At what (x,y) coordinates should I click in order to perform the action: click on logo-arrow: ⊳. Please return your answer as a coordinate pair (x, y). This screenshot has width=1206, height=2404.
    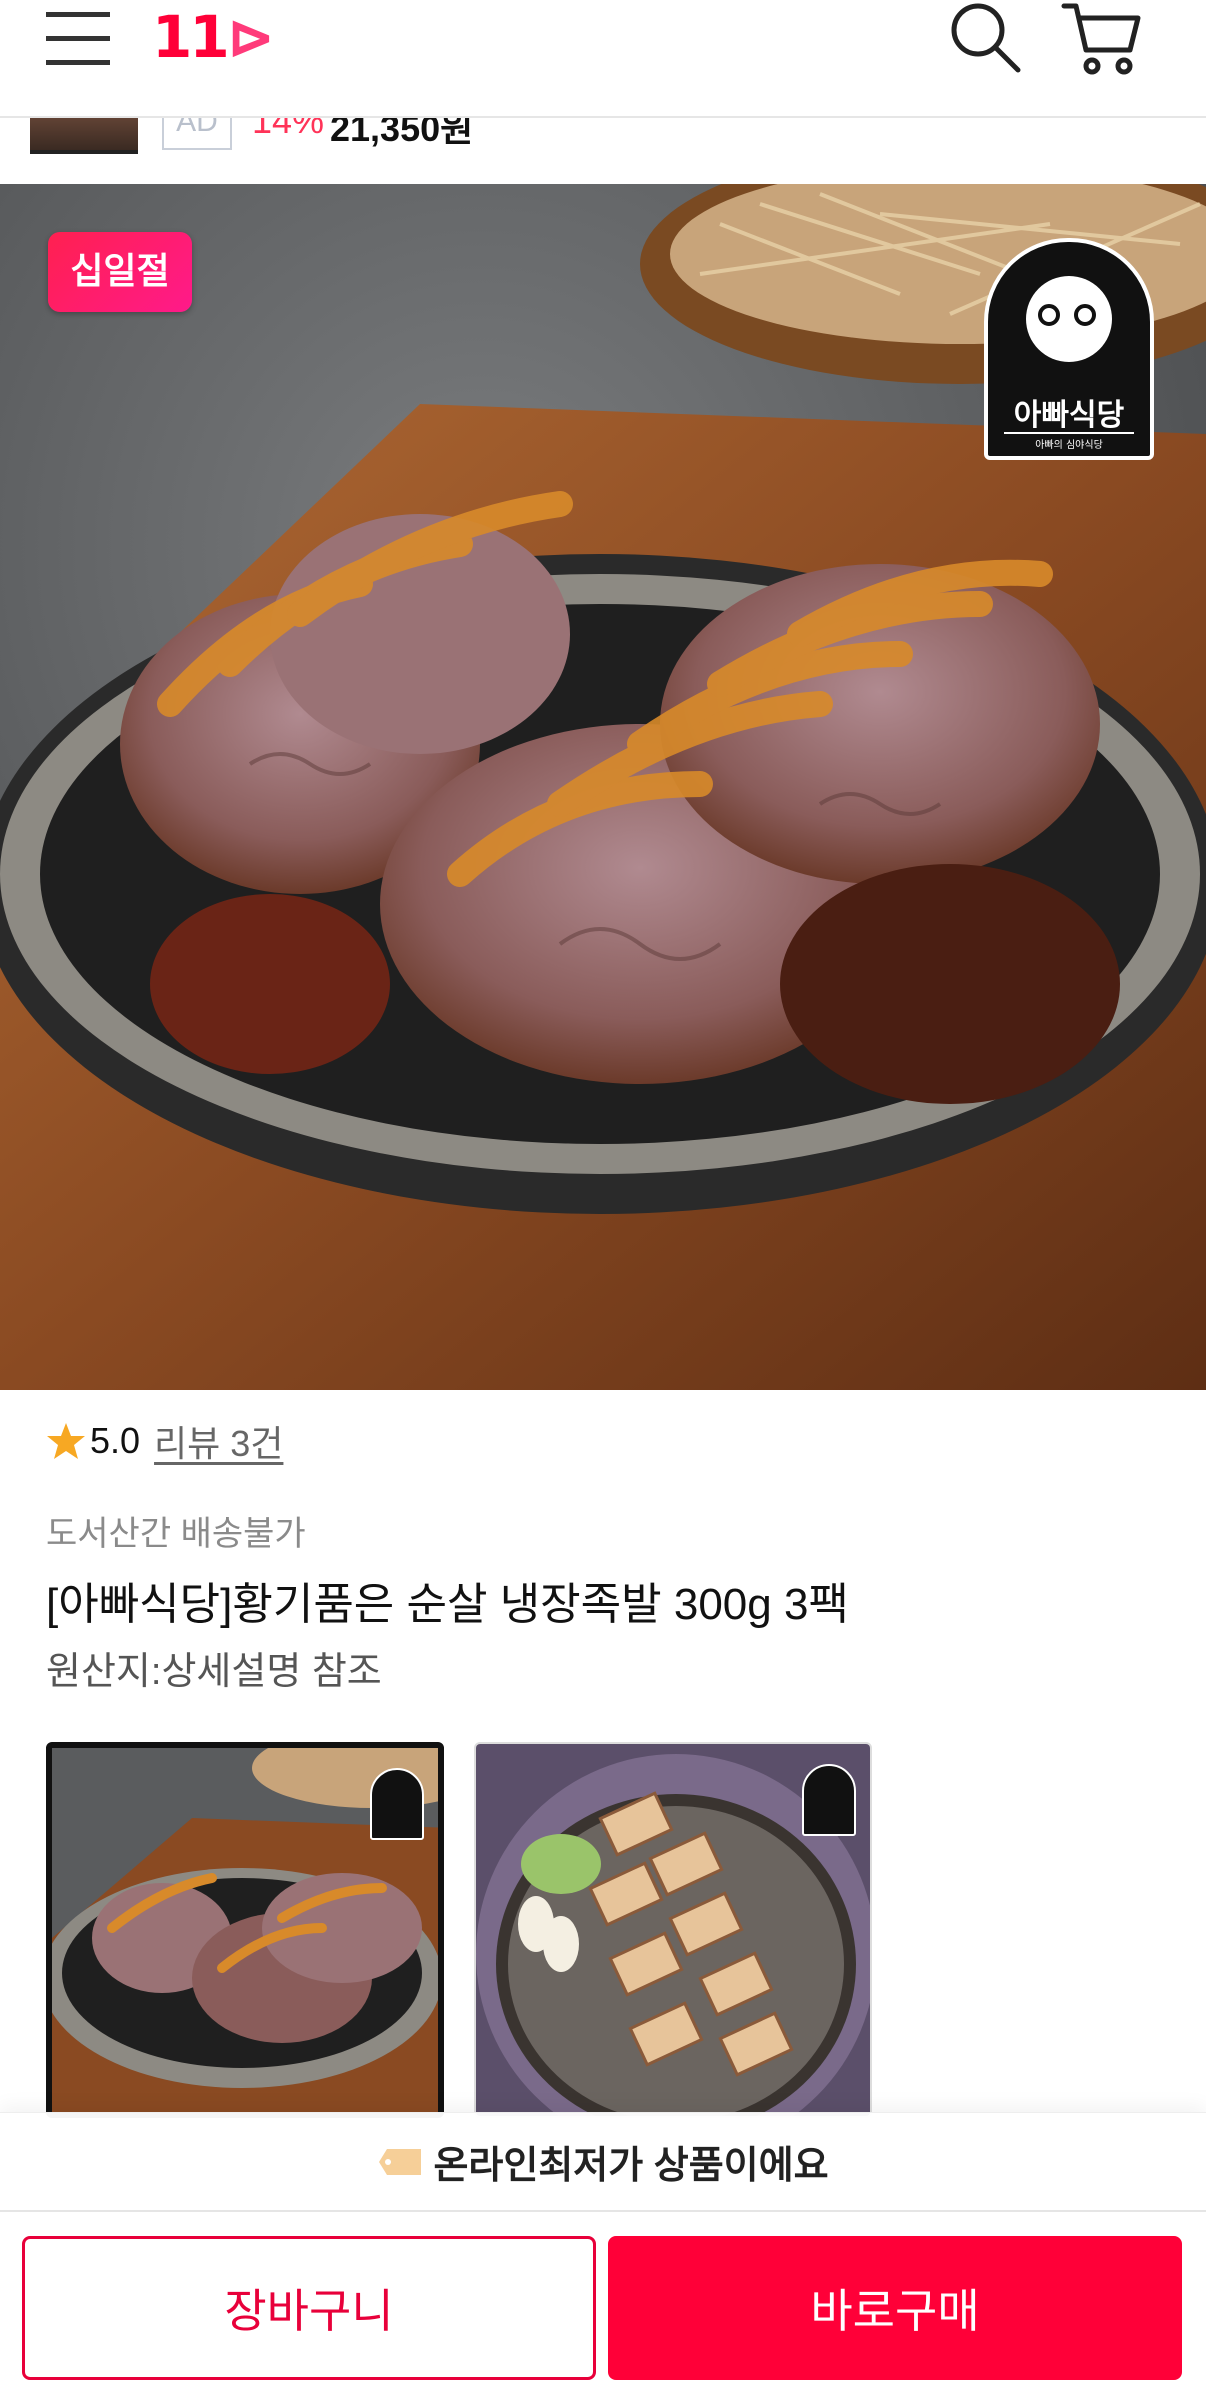
    Looking at the image, I should click on (251, 37).